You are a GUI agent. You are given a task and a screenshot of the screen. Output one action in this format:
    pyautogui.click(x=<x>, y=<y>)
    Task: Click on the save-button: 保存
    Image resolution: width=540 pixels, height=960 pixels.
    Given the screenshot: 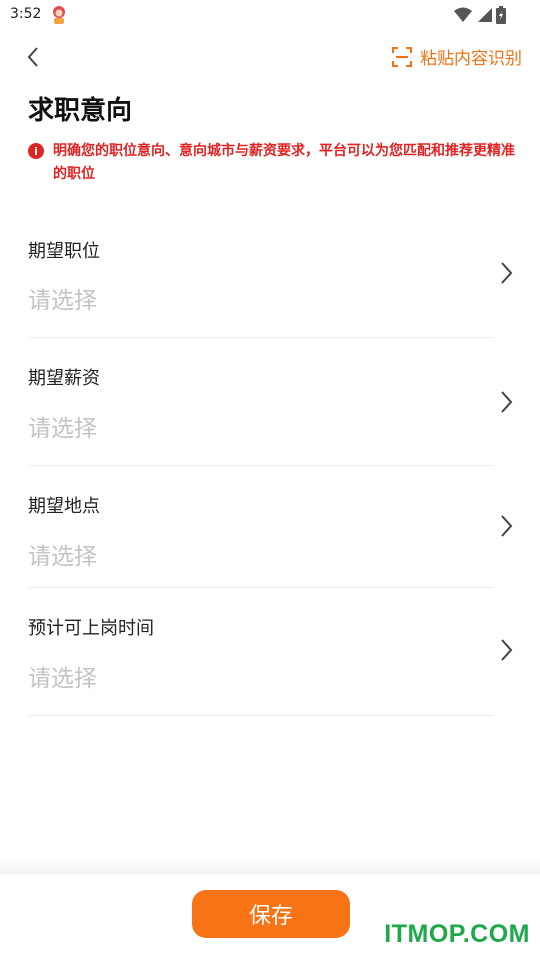 What is the action you would take?
    pyautogui.click(x=271, y=914)
    